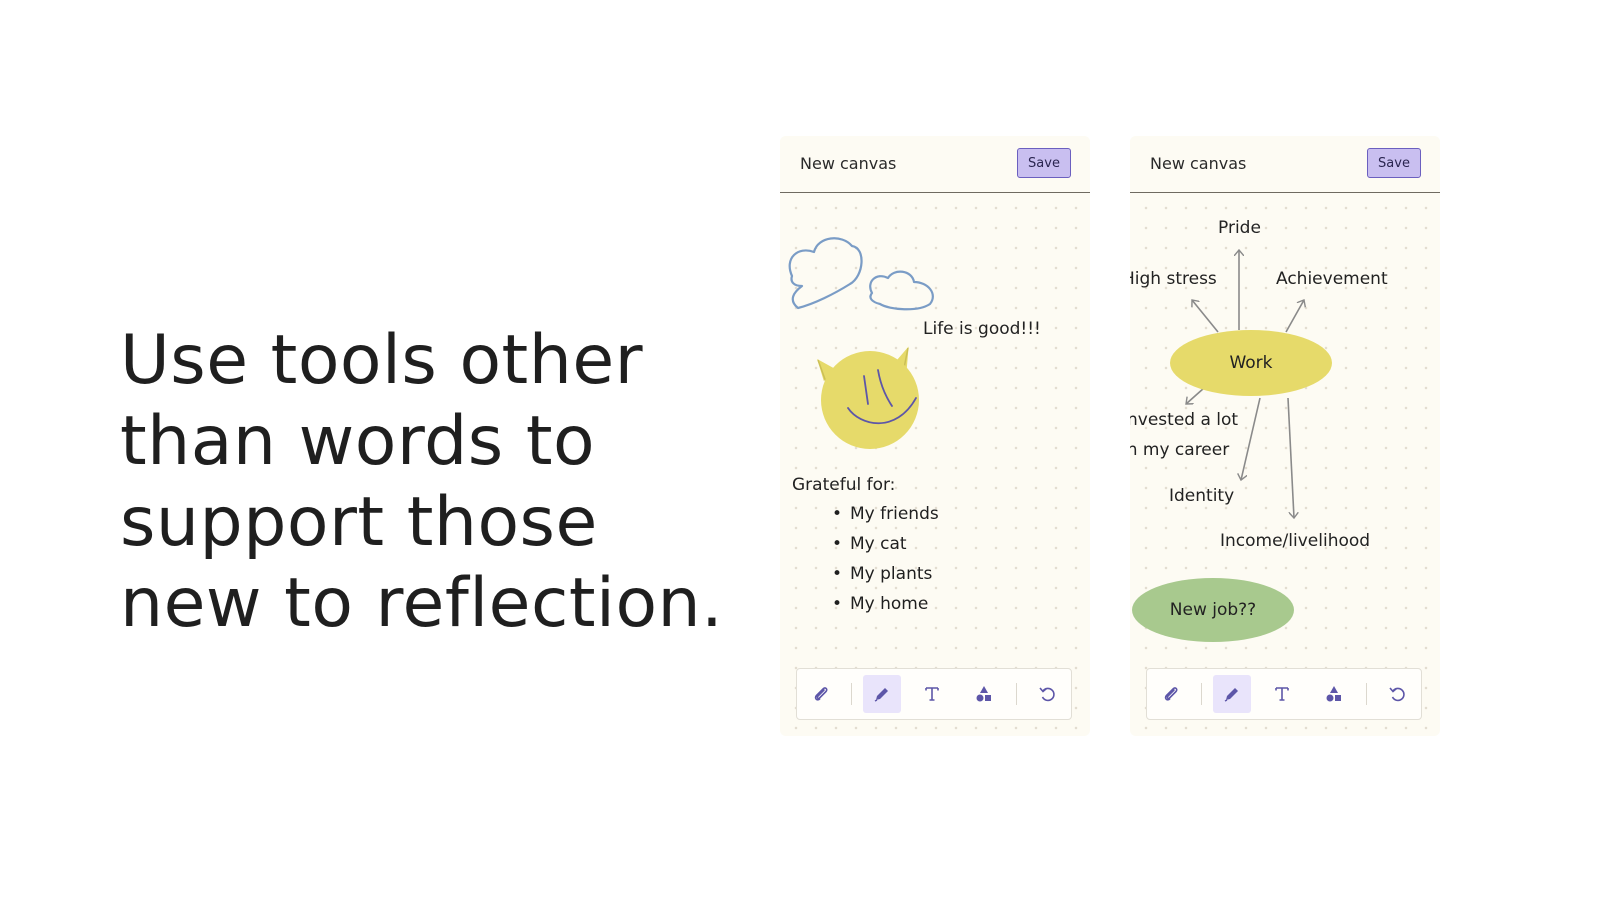 The image size is (1600, 900). I want to click on headline-line: new to reflection., so click(422, 603).